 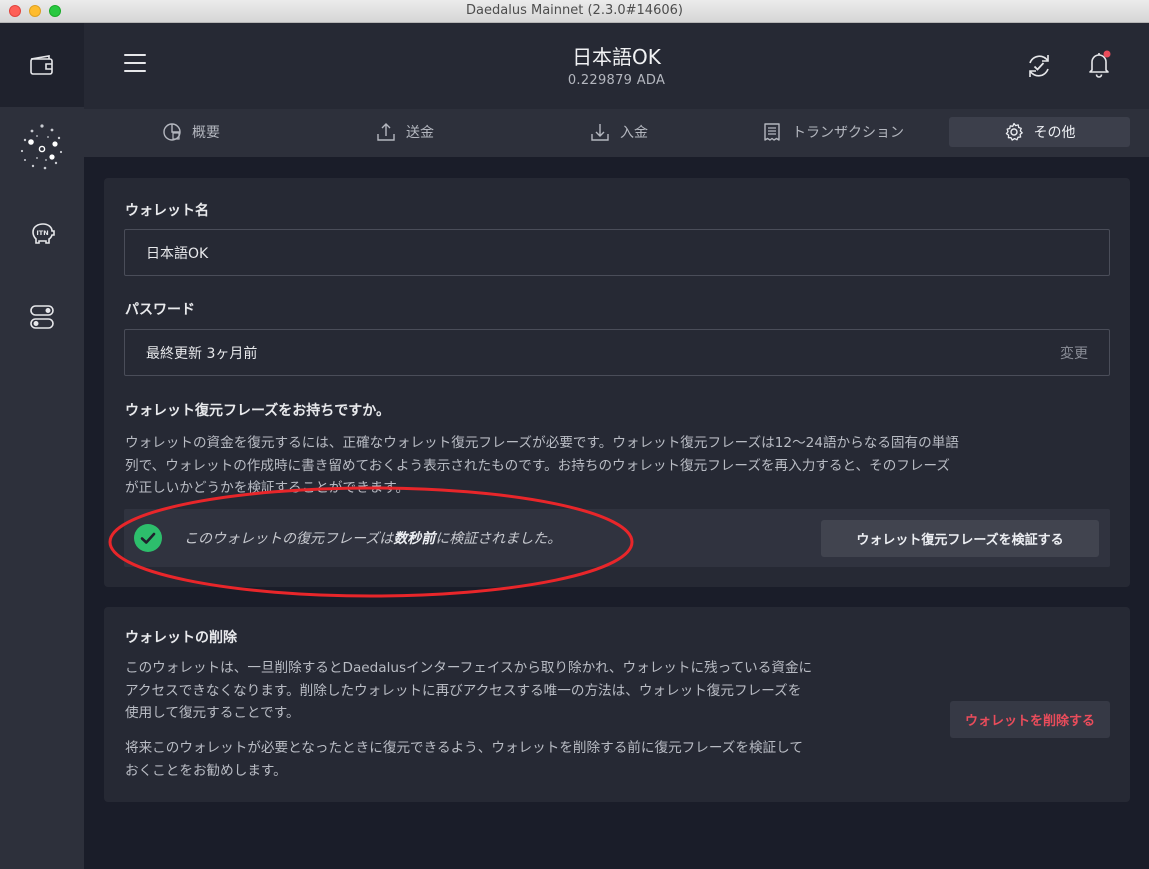 I want to click on daedalus-logo-icon, so click(x=41, y=147).